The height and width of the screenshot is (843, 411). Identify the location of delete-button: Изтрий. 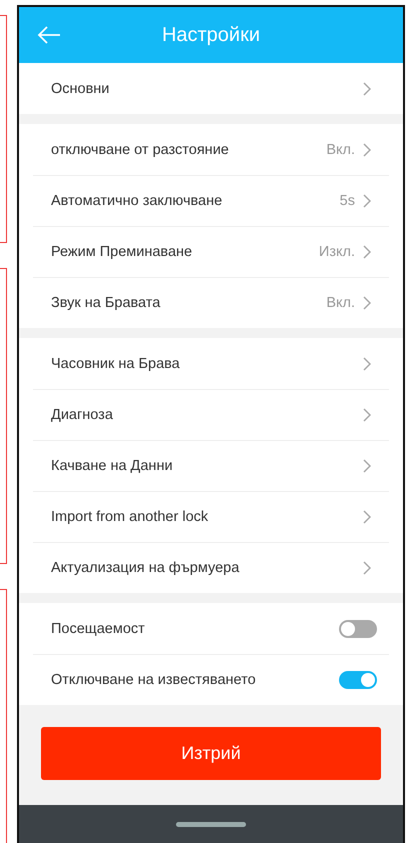
(211, 753).